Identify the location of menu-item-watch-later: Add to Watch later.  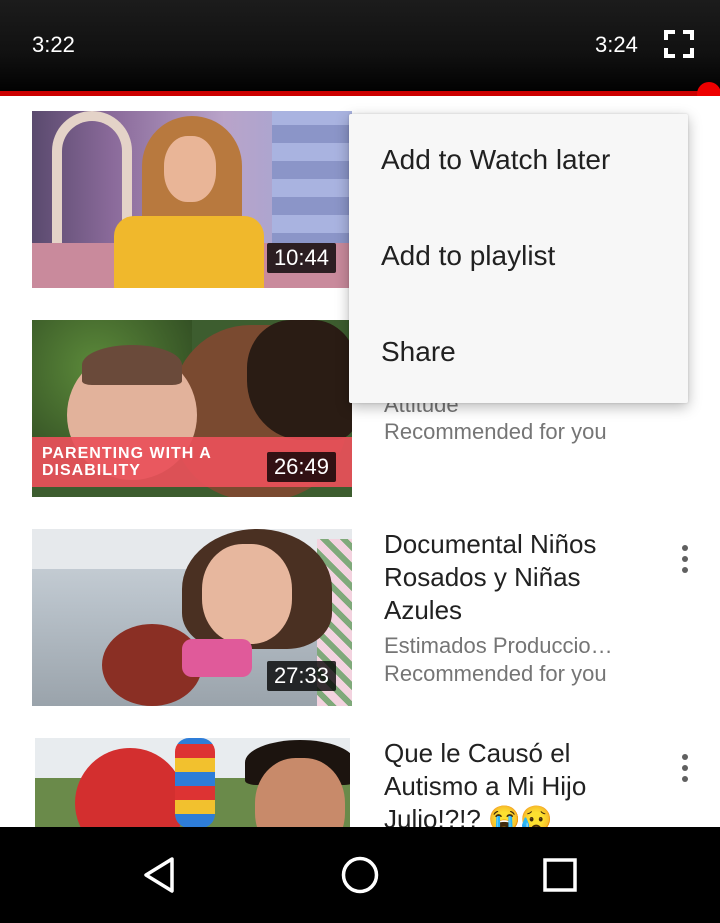
(518, 162).